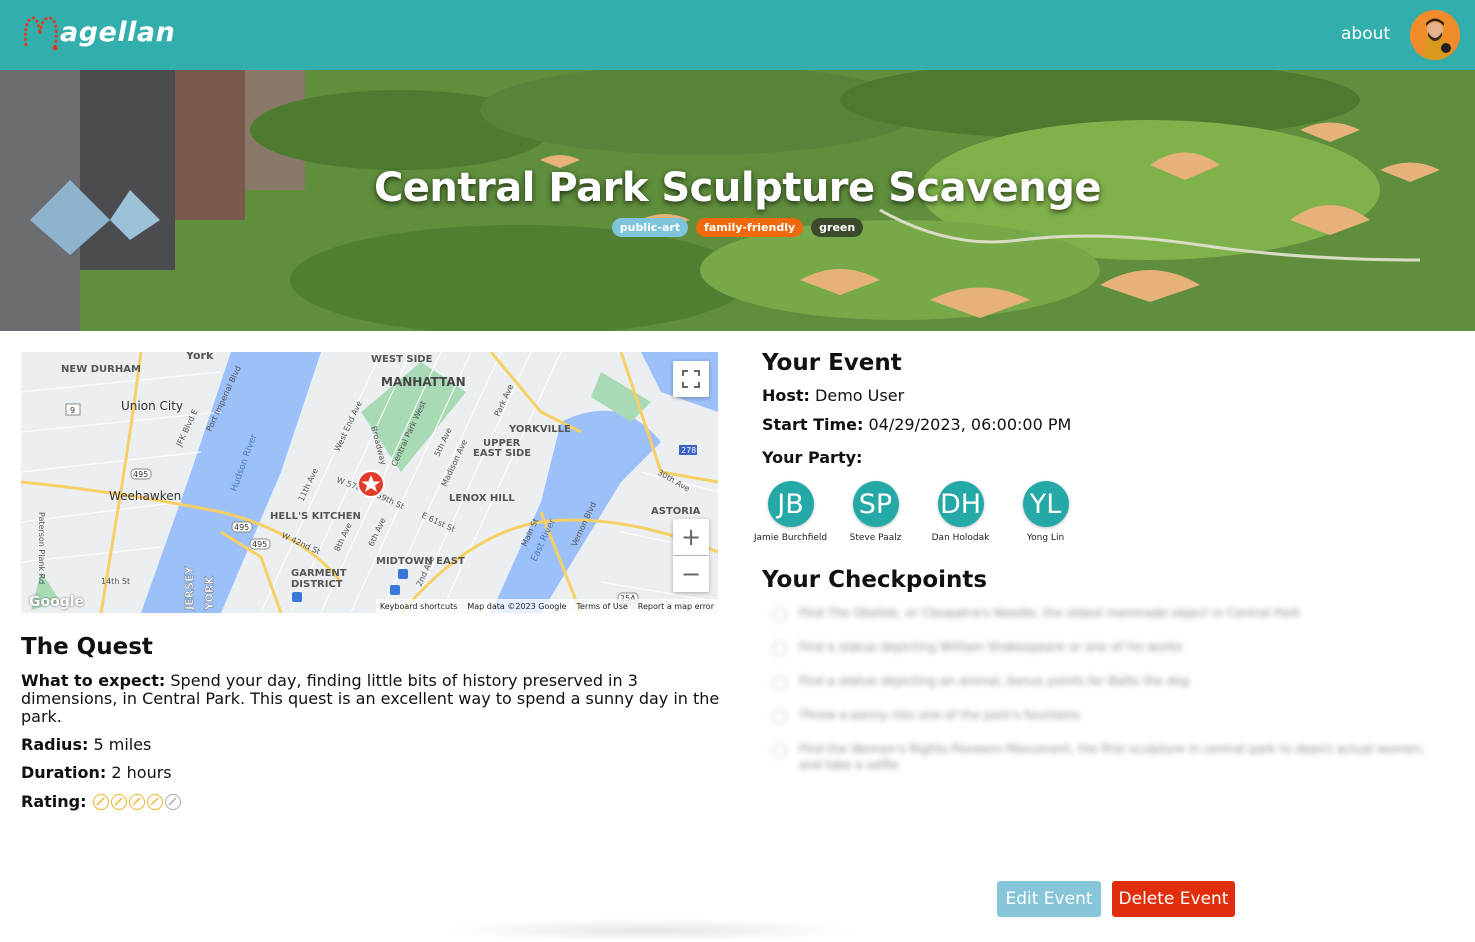 The image size is (1475, 942). I want to click on logo-text: agellan, so click(118, 32).